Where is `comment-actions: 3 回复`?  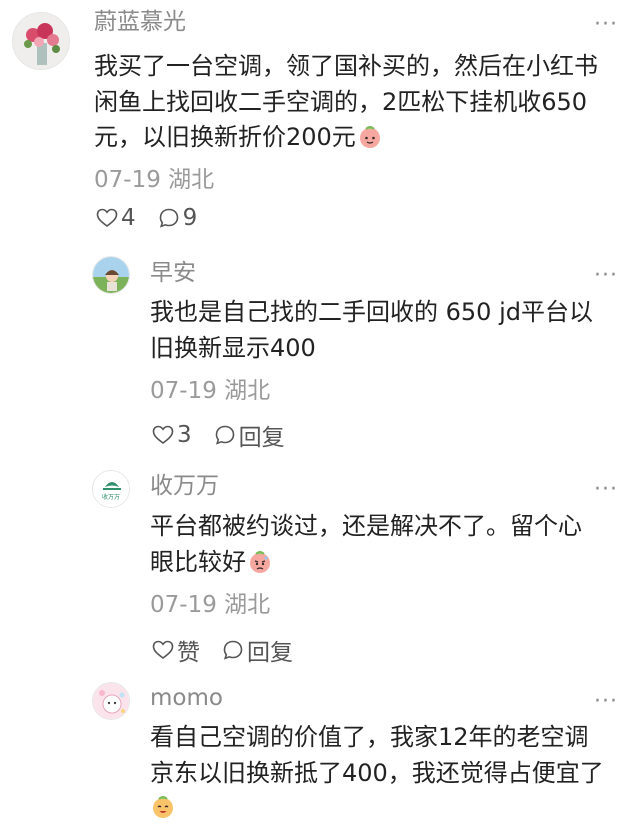
comment-actions: 3 回复 is located at coordinates (229, 435).